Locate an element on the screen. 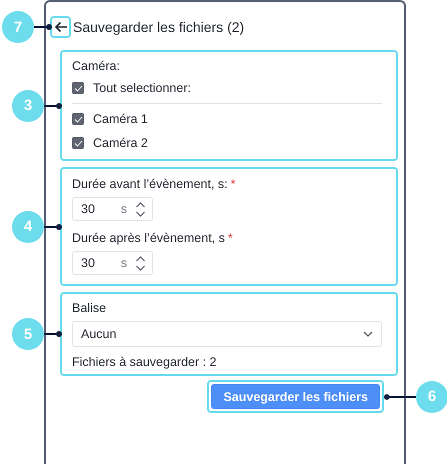  checkbox-label: Caméra 1 is located at coordinates (120, 119).